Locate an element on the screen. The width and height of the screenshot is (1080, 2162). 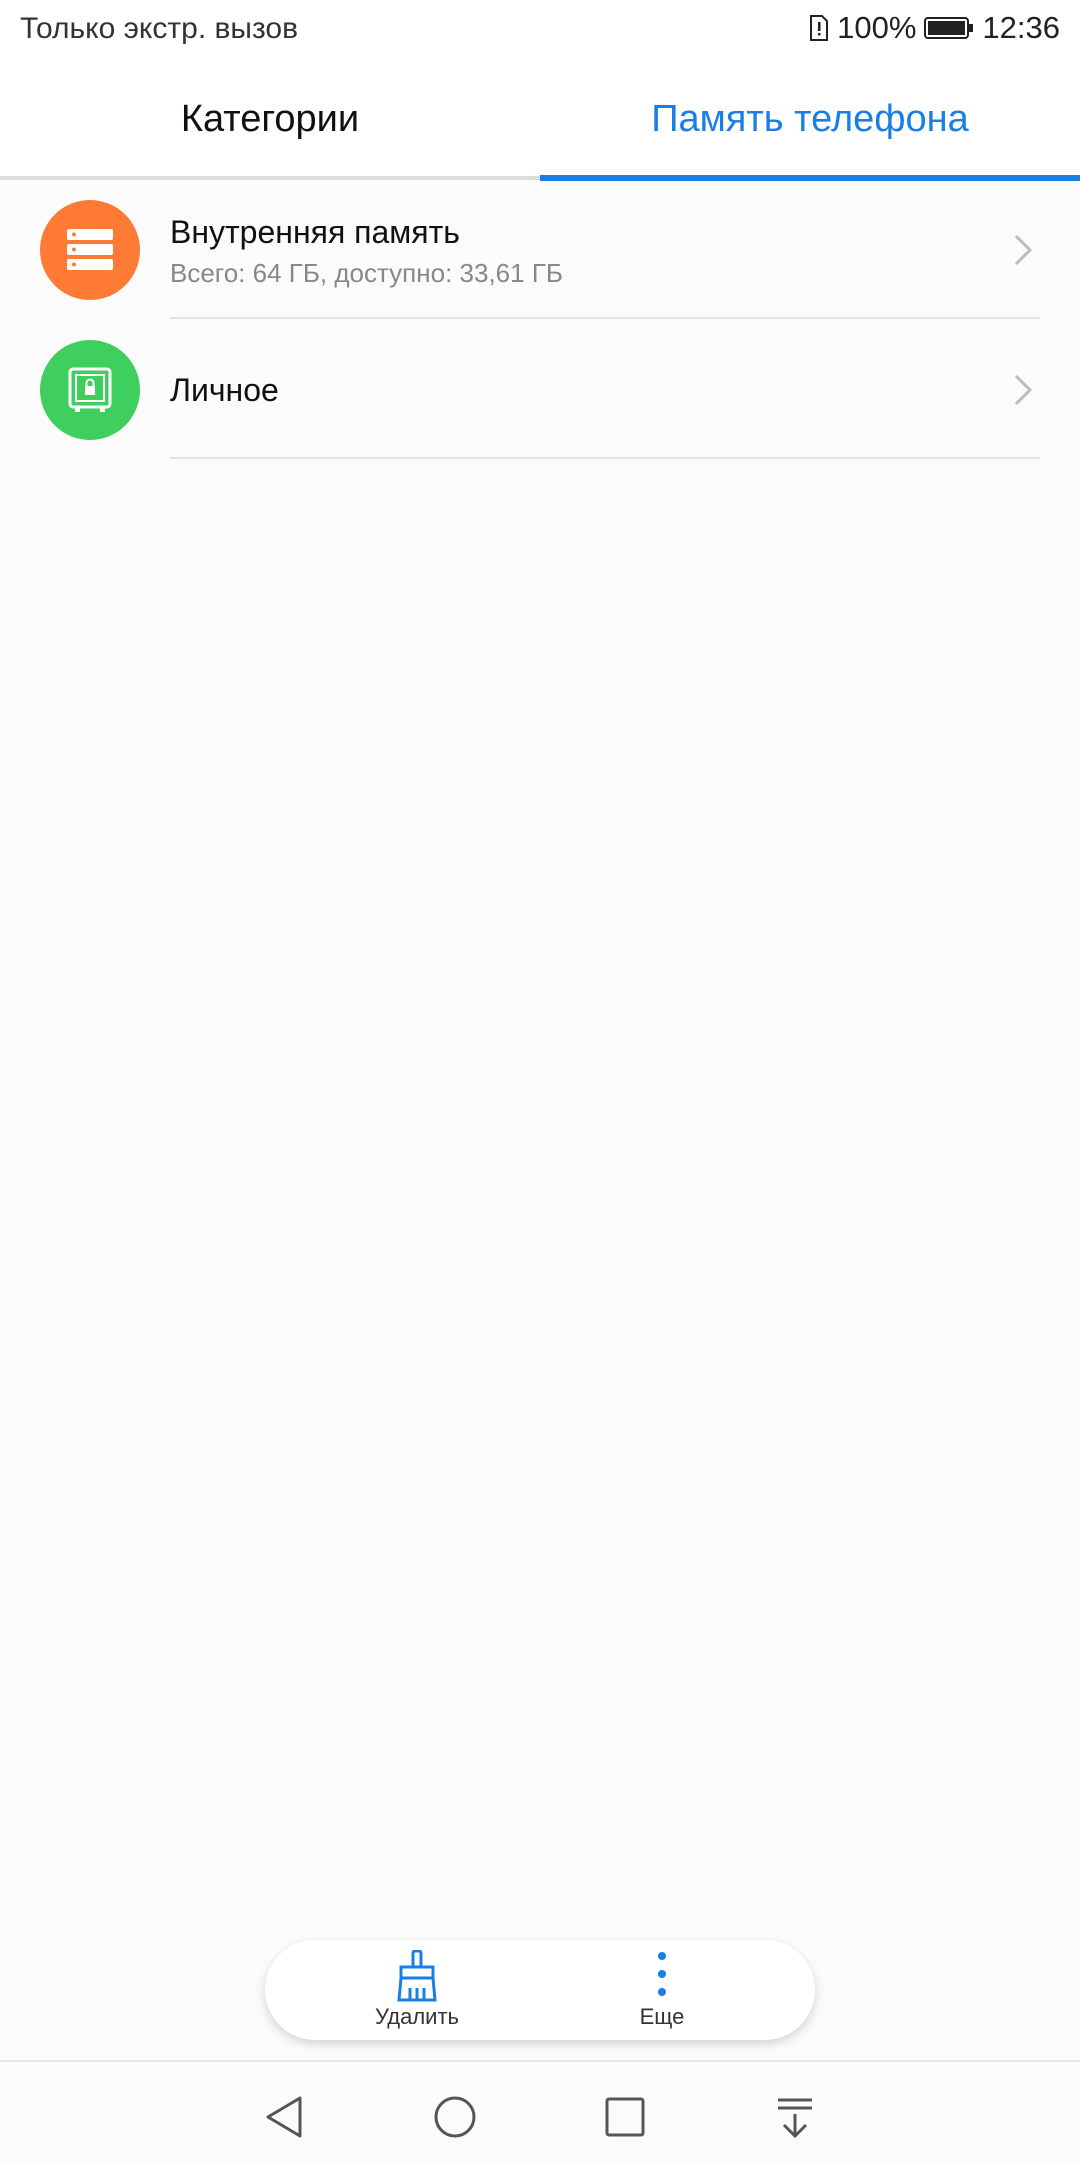
list-item-title: Личное is located at coordinates (224, 390).